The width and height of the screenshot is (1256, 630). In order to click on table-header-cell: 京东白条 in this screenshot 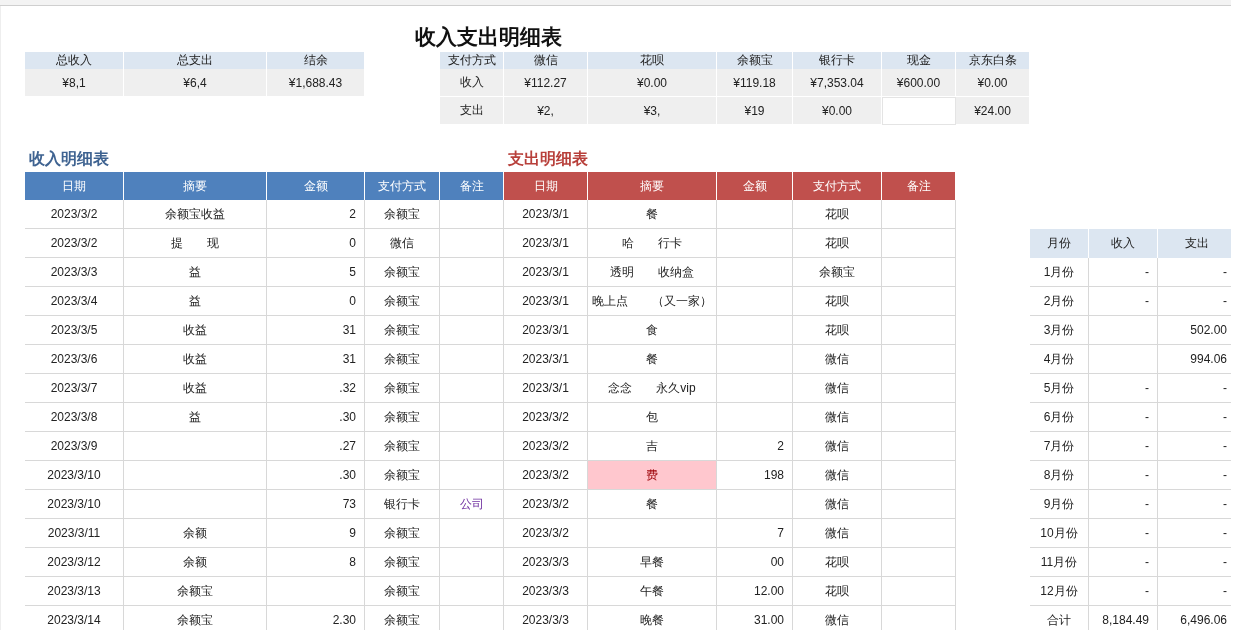, I will do `click(993, 60)`.